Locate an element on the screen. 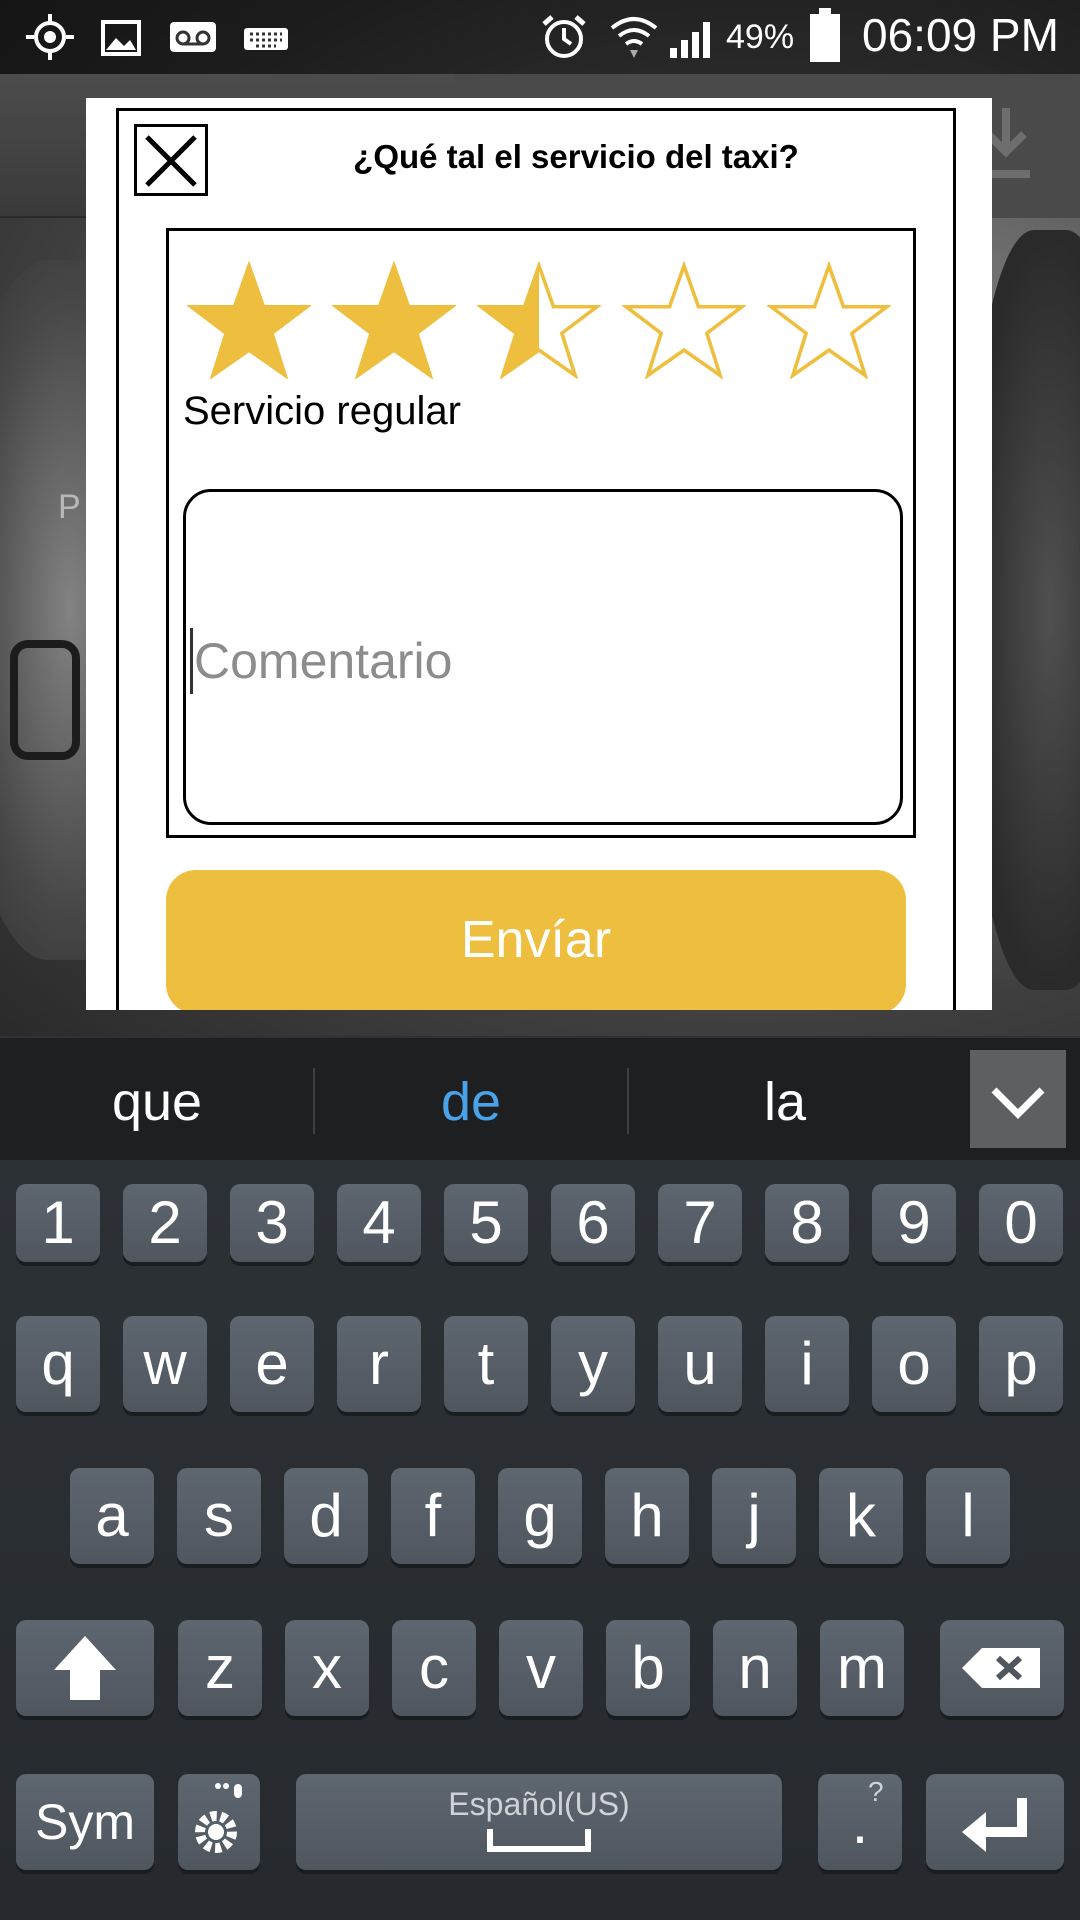  backspace-icon is located at coordinates (1001, 1668).